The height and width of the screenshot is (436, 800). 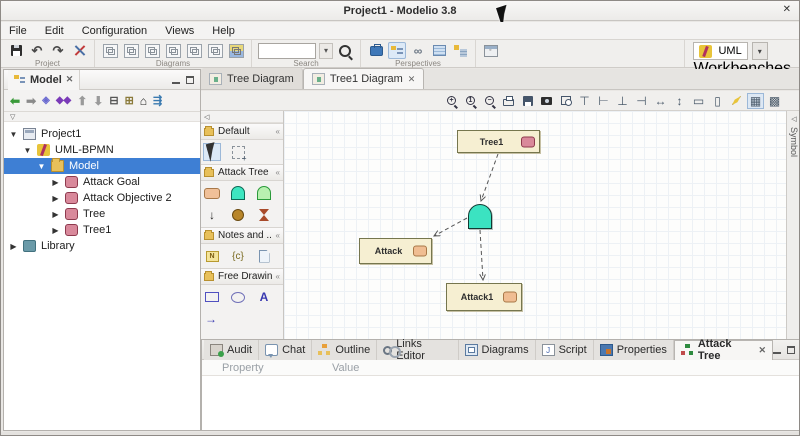 What do you see at coordinates (564, 349) in the screenshot?
I see `tab-script: J Script` at bounding box center [564, 349].